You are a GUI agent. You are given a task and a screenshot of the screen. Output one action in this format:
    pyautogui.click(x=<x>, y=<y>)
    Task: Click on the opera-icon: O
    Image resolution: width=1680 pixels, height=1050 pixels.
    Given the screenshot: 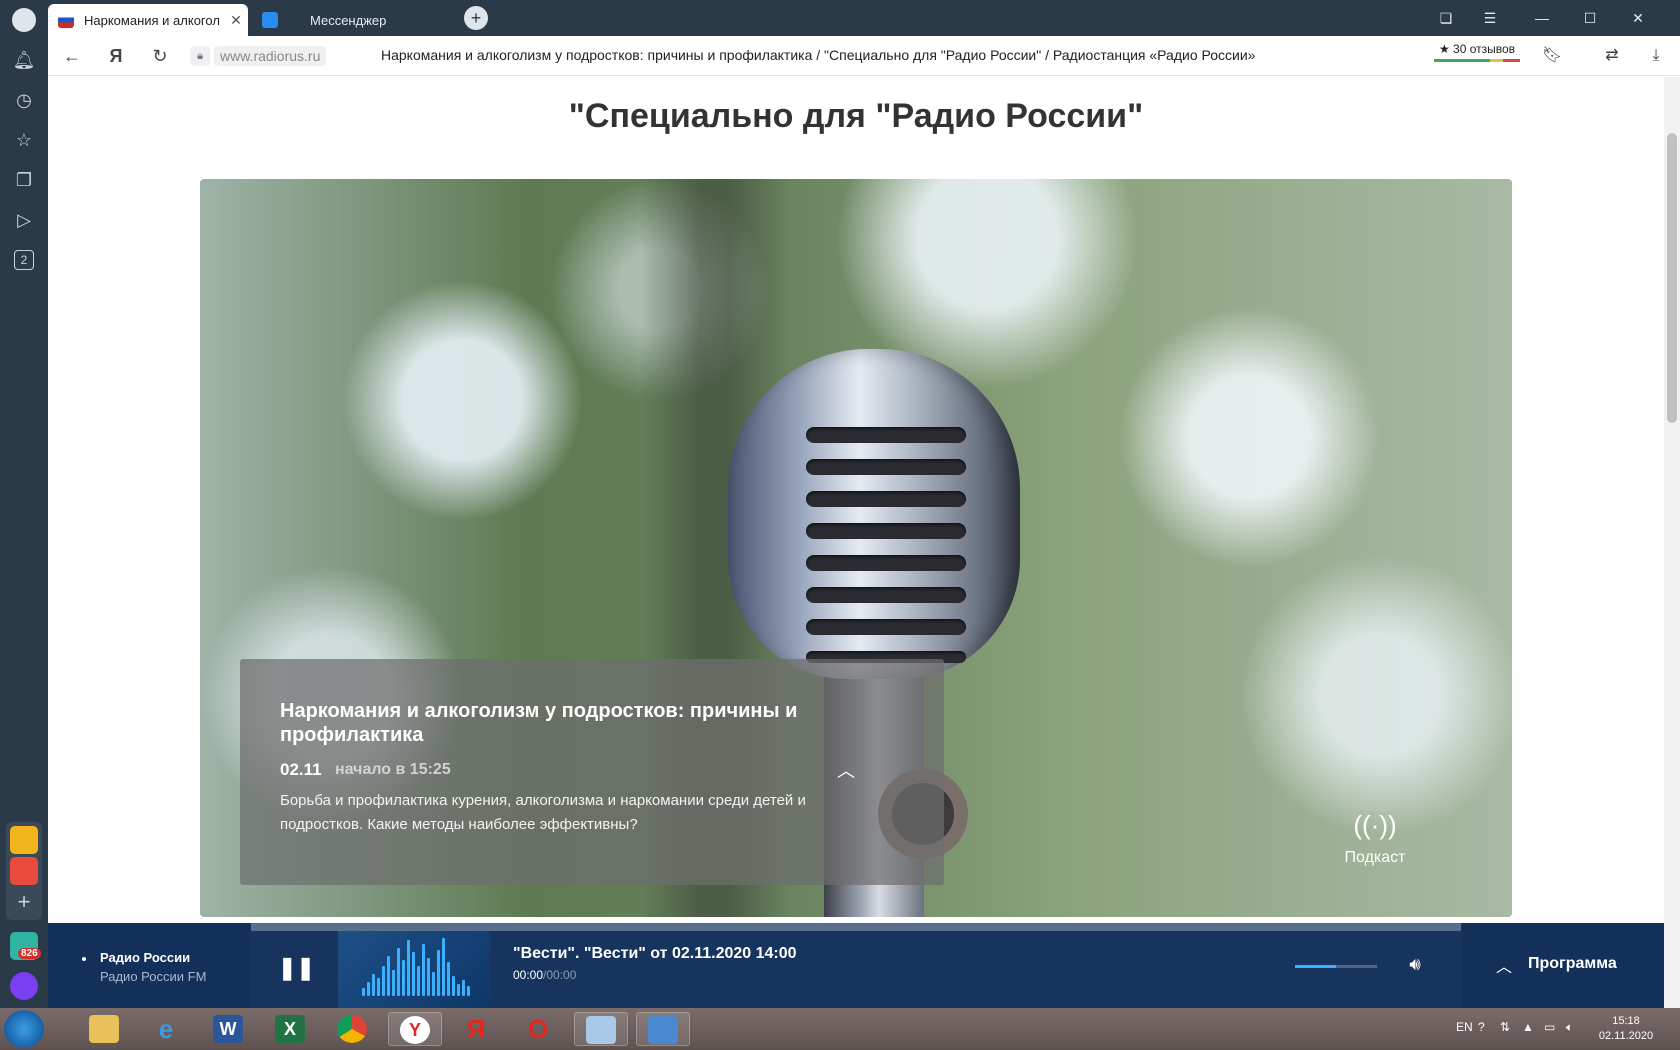 What is the action you would take?
    pyautogui.click(x=538, y=1029)
    